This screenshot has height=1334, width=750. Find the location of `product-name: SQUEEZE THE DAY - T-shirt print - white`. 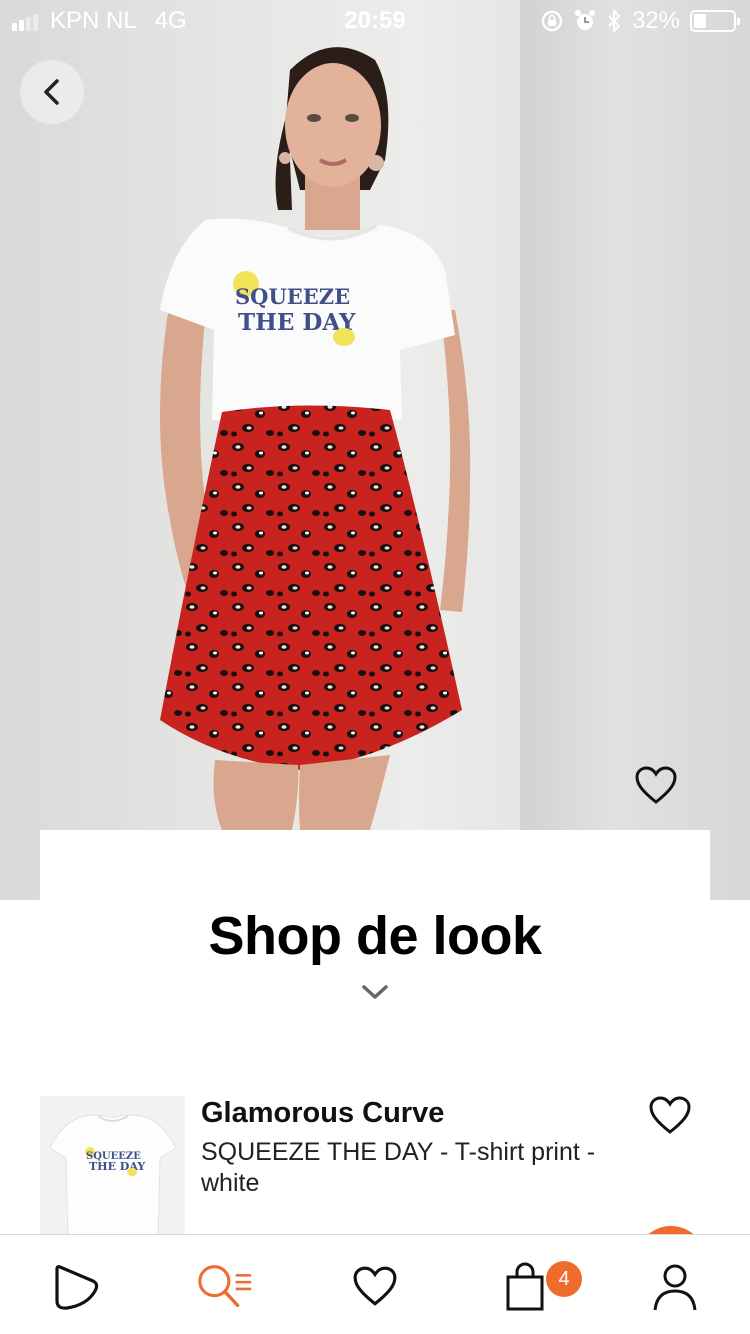

product-name: SQUEEZE THE DAY - T-shirt print - white is located at coordinates (411, 1168).